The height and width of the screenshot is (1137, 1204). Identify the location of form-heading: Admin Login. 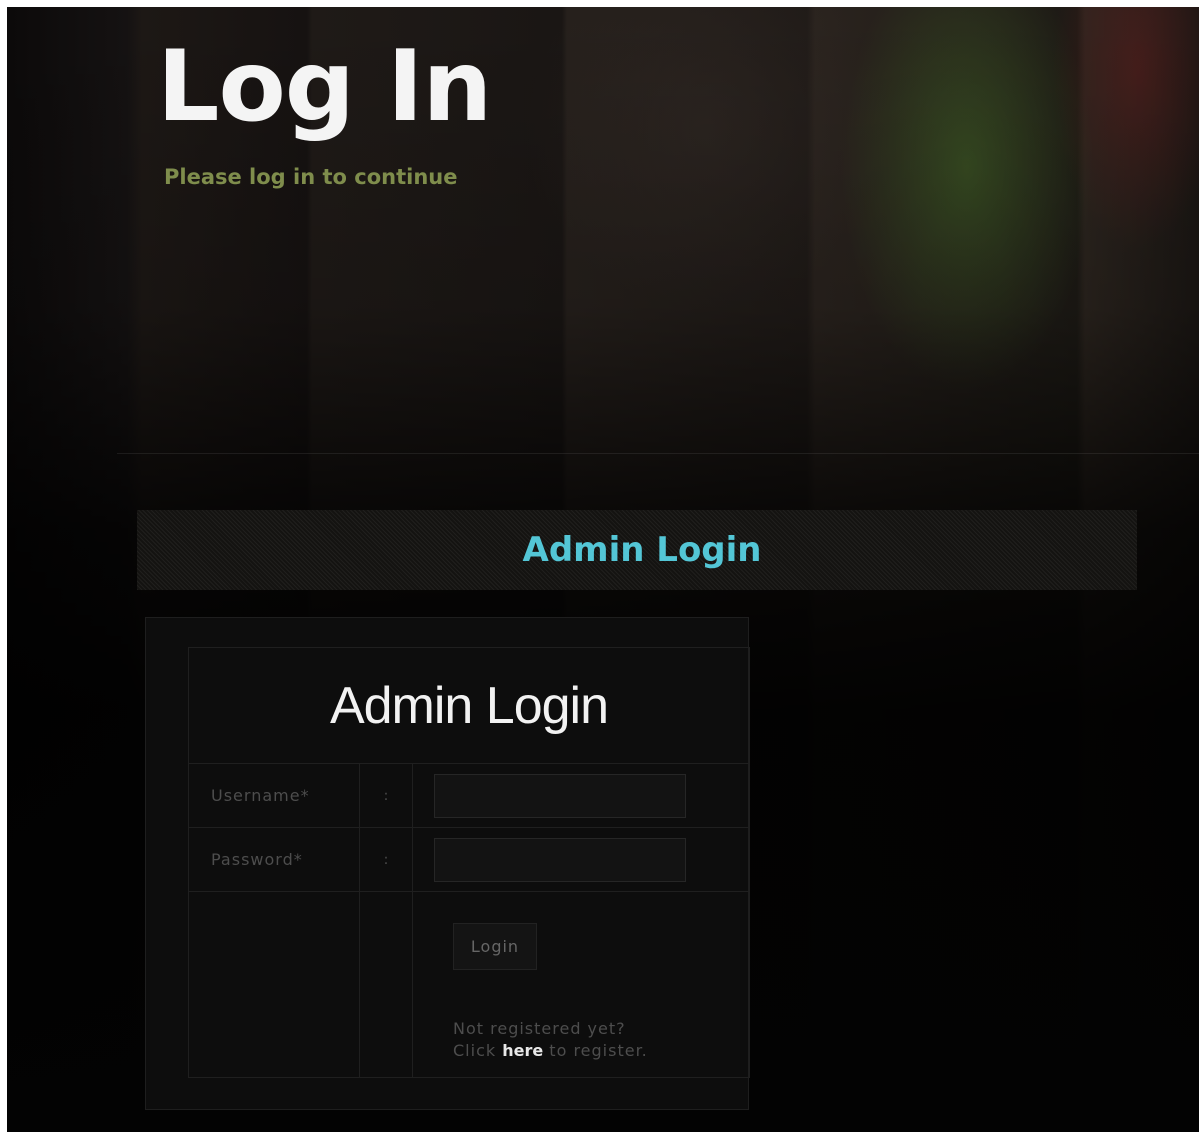
(469, 705).